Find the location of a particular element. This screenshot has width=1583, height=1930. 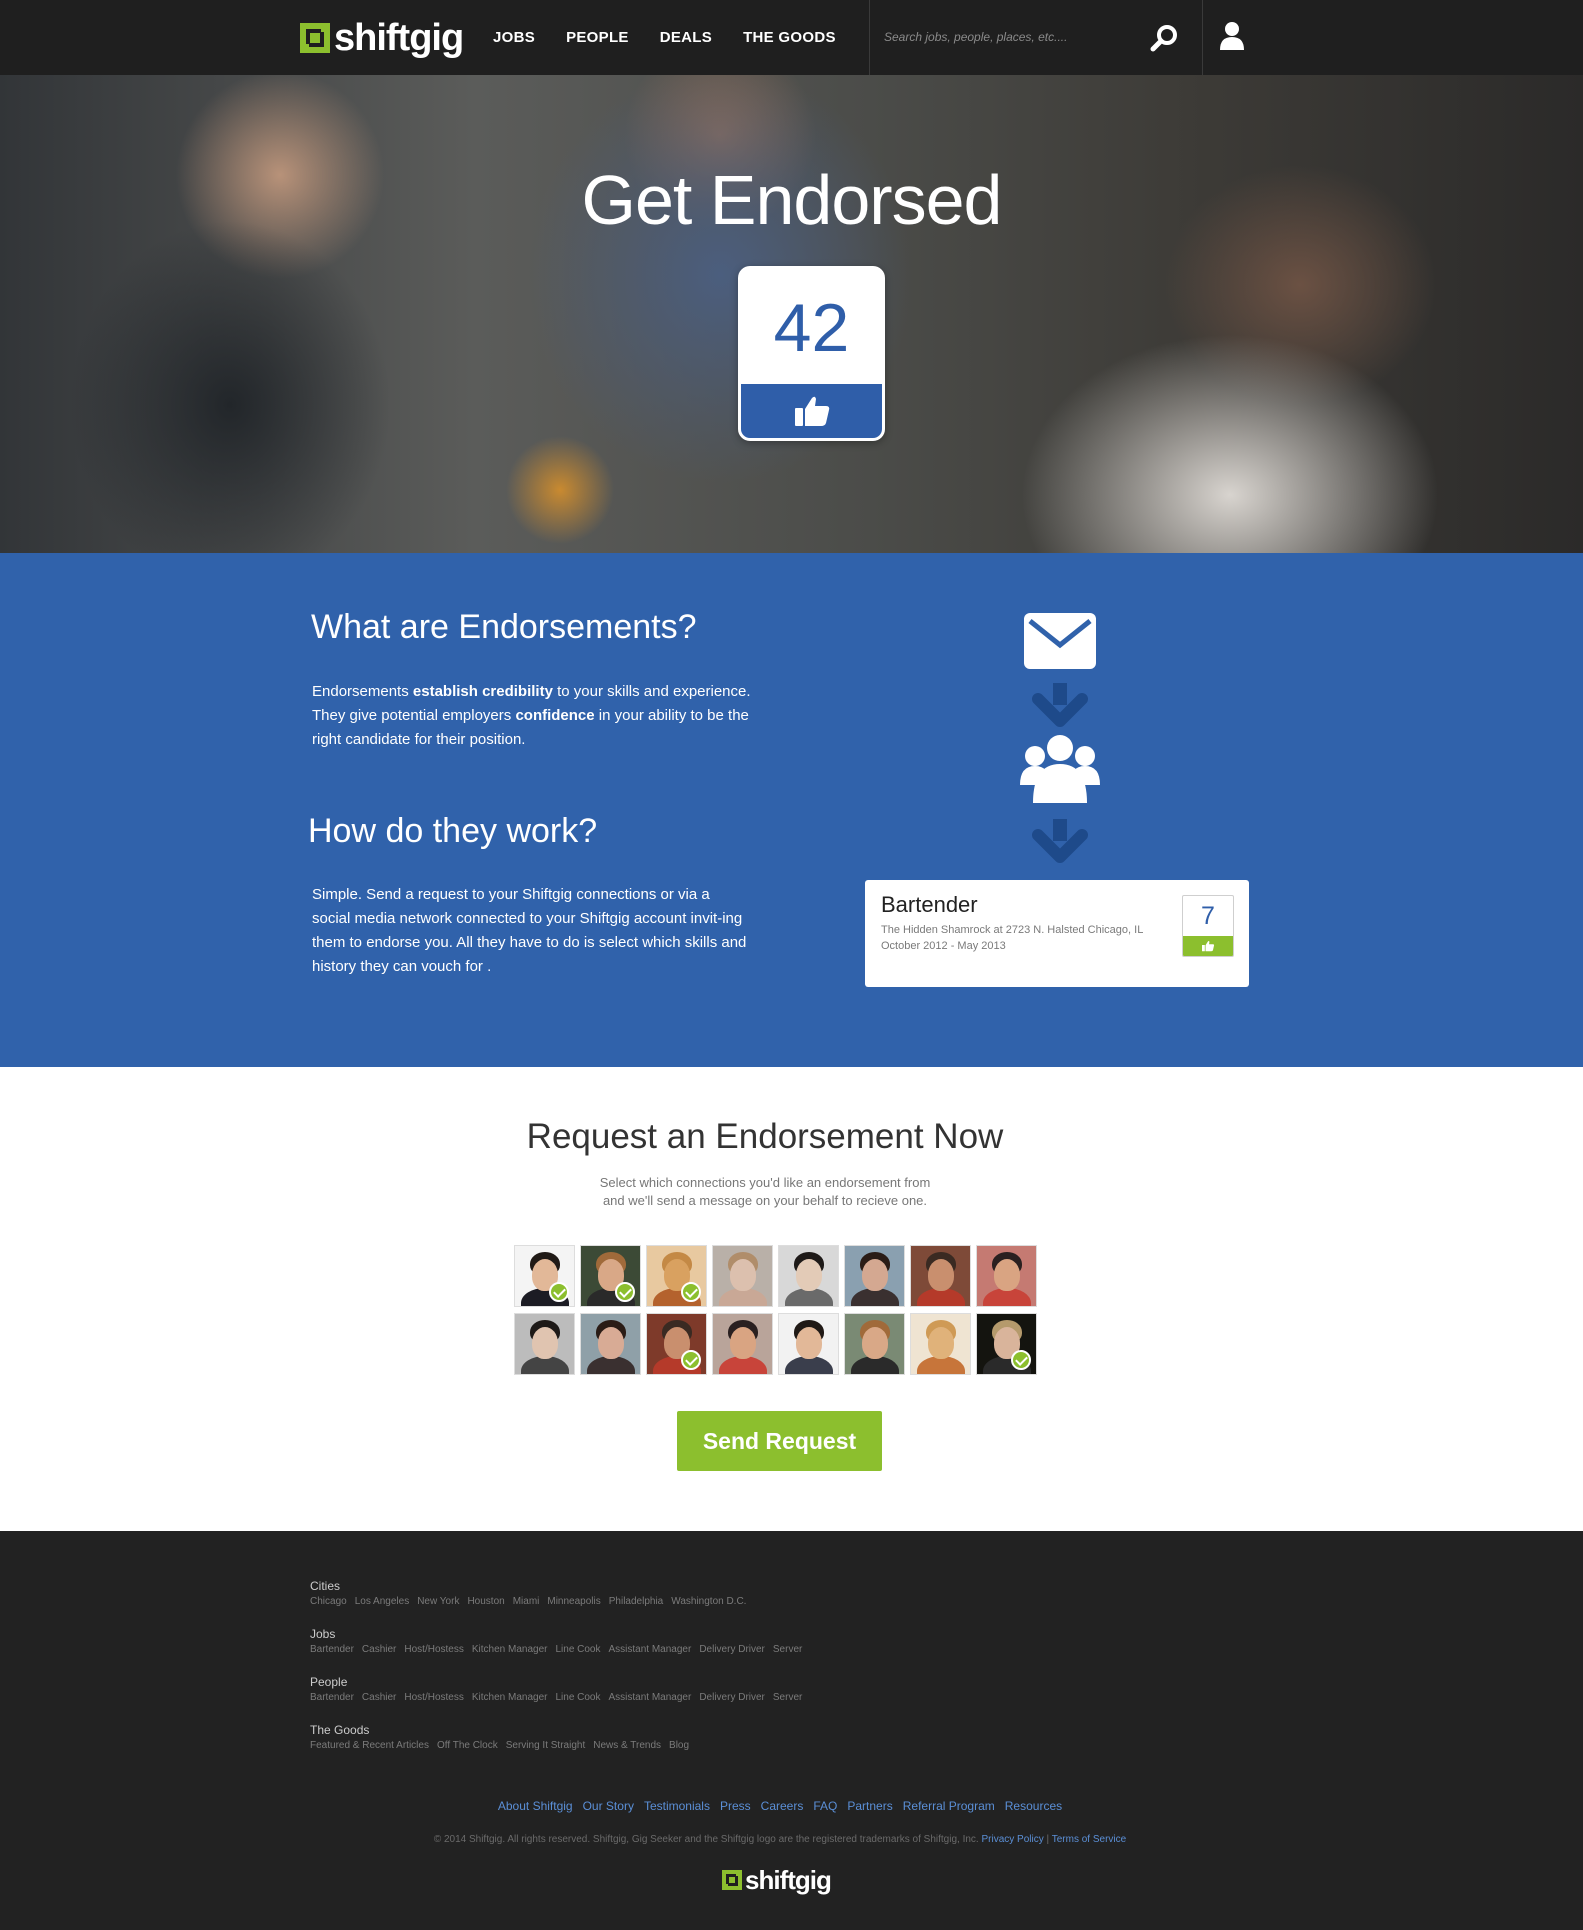

footer-link-referral: Referral Program is located at coordinates (949, 1806).